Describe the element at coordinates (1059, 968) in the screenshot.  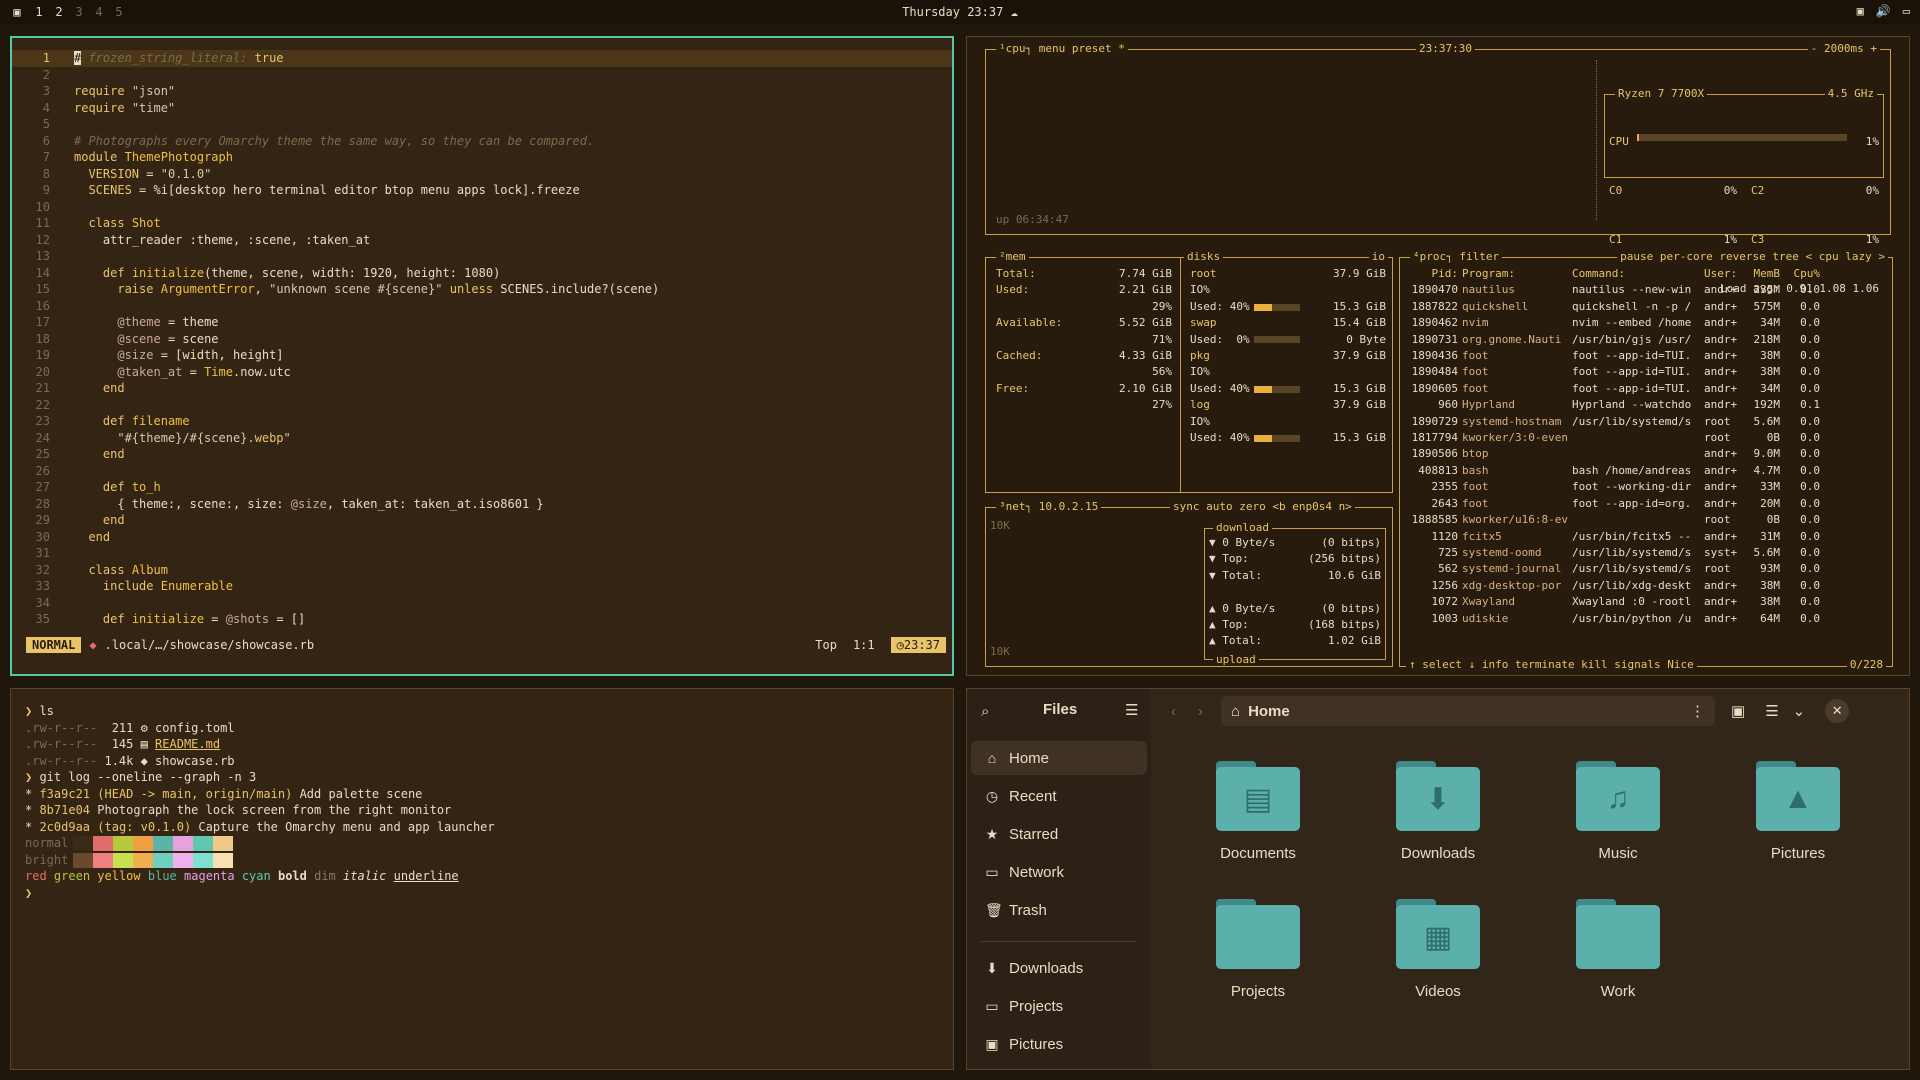
I see `sidebar-item-downloads: ⬇ Downloads` at that location.